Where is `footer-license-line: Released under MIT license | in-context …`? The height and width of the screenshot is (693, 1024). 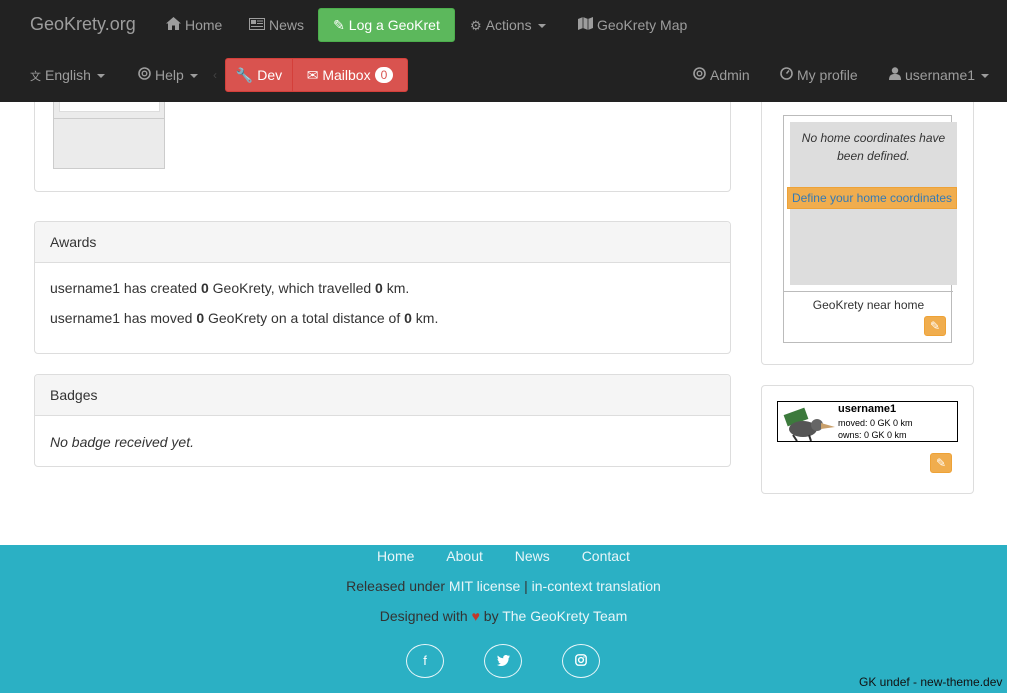 footer-license-line: Released under MIT license | in-context … is located at coordinates (503, 586).